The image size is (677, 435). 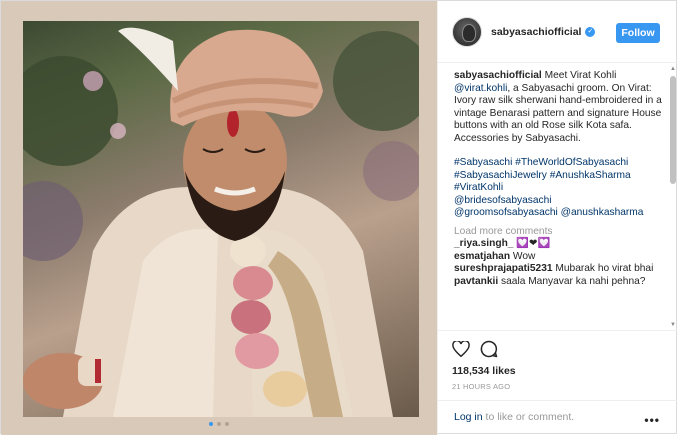 I want to click on comment-item: pavtankii saala Manyavar ka nahi pehna?, so click(x=558, y=282).